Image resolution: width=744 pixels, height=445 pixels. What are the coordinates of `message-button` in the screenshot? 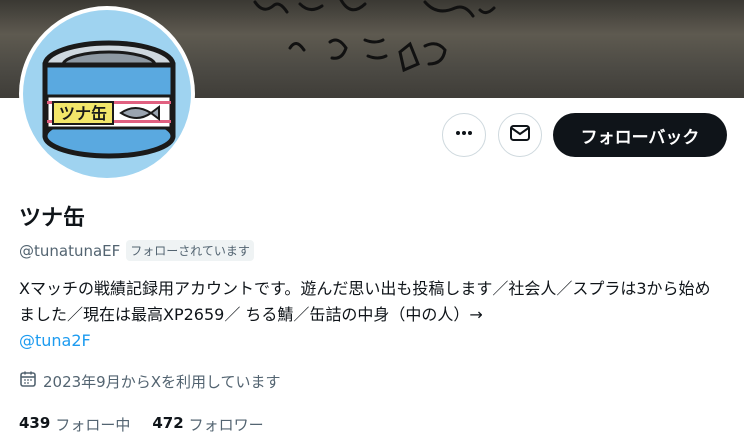 It's located at (520, 135).